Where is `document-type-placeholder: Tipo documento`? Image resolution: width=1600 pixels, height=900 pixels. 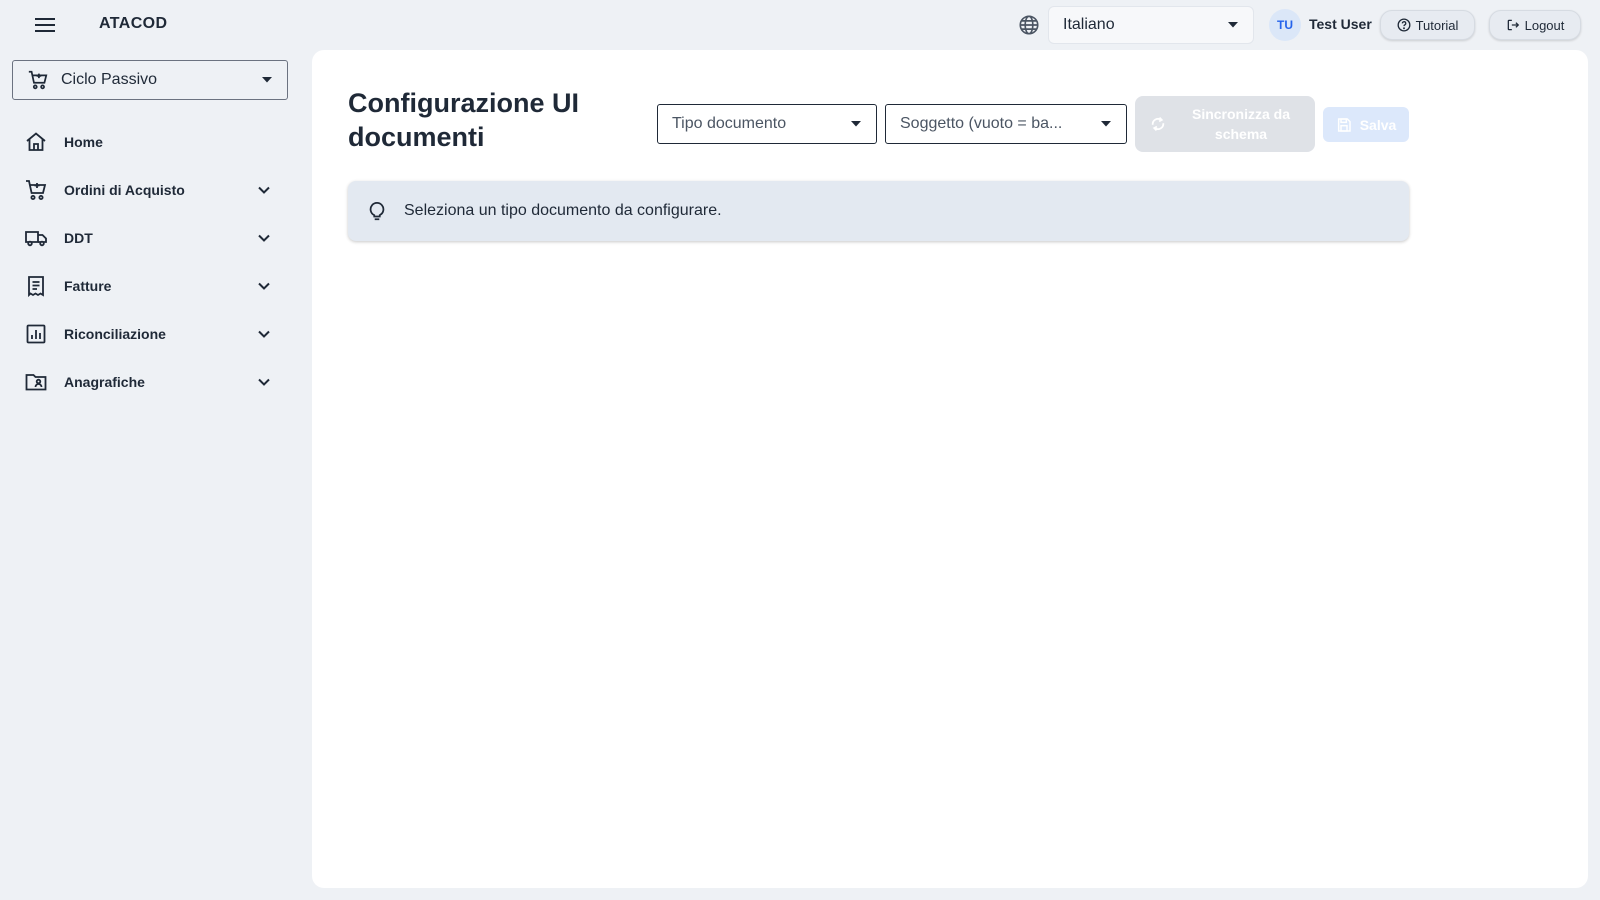
document-type-placeholder: Tipo documento is located at coordinates (729, 123).